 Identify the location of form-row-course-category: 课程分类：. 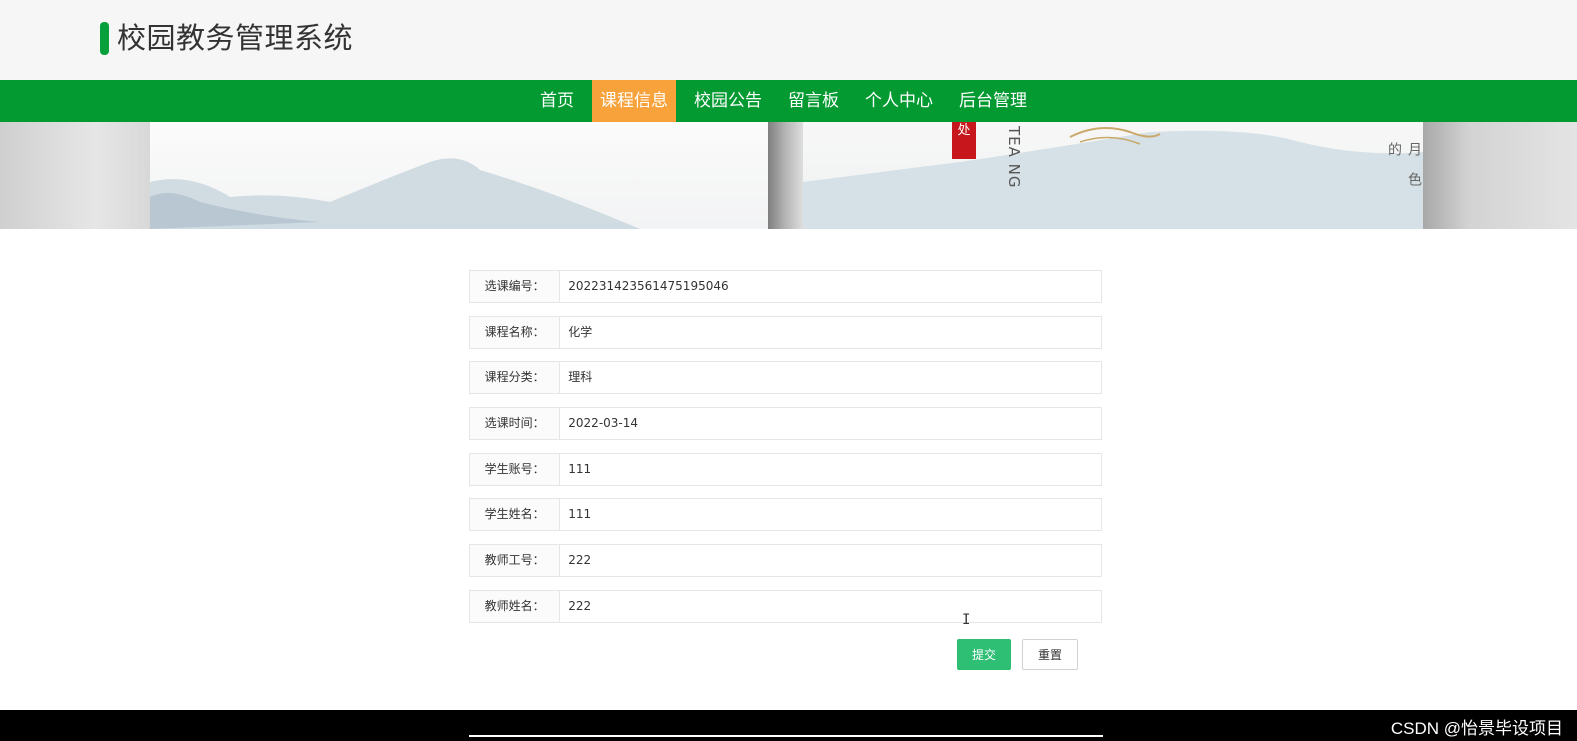
(785, 378).